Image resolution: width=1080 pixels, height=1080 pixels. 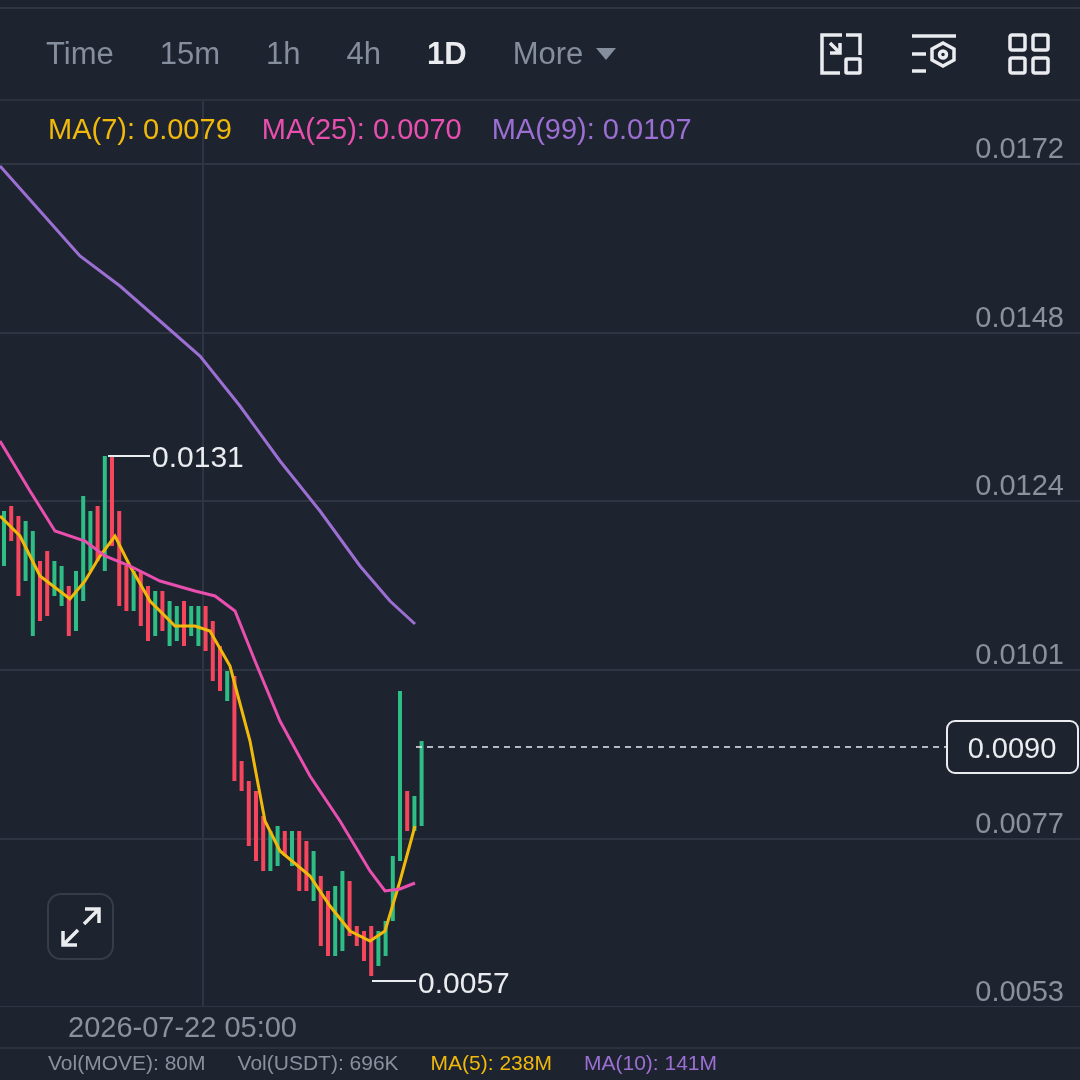 I want to click on time-axis-label: 2026-07-22 05:00, so click(x=182, y=1027).